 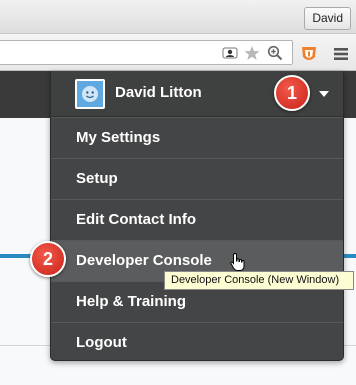 I want to click on person-icon, so click(x=230, y=53).